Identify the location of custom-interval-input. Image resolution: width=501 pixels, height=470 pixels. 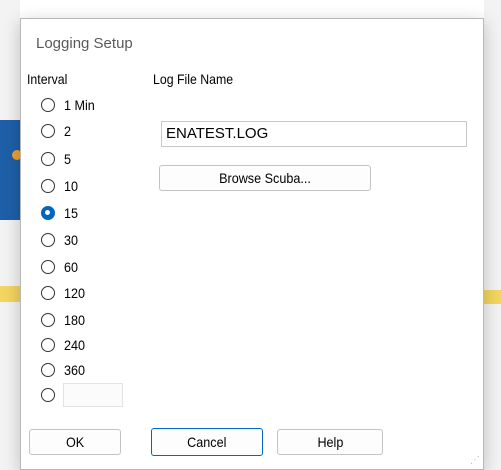
(93, 395).